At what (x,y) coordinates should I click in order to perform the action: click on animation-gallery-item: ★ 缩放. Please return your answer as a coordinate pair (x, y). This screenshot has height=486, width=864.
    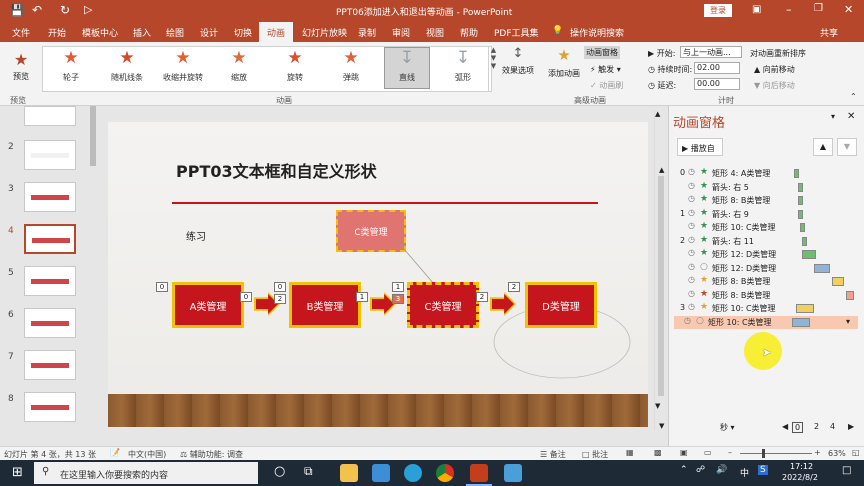
    Looking at the image, I should click on (239, 68).